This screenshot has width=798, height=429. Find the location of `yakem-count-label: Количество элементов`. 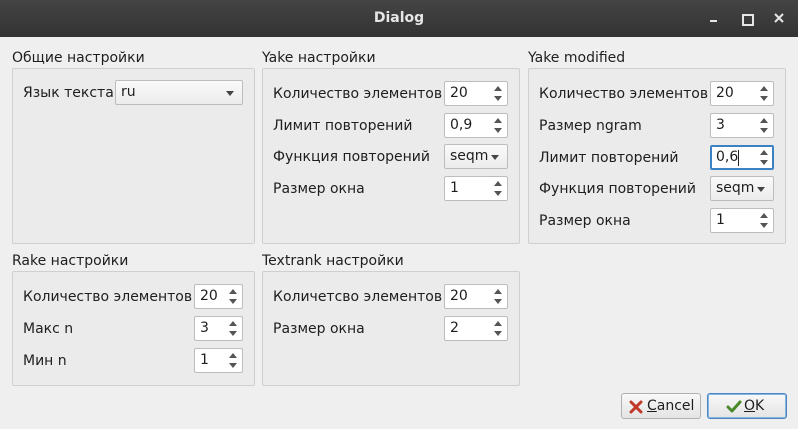

yakem-count-label: Количество элементов is located at coordinates (624, 94).